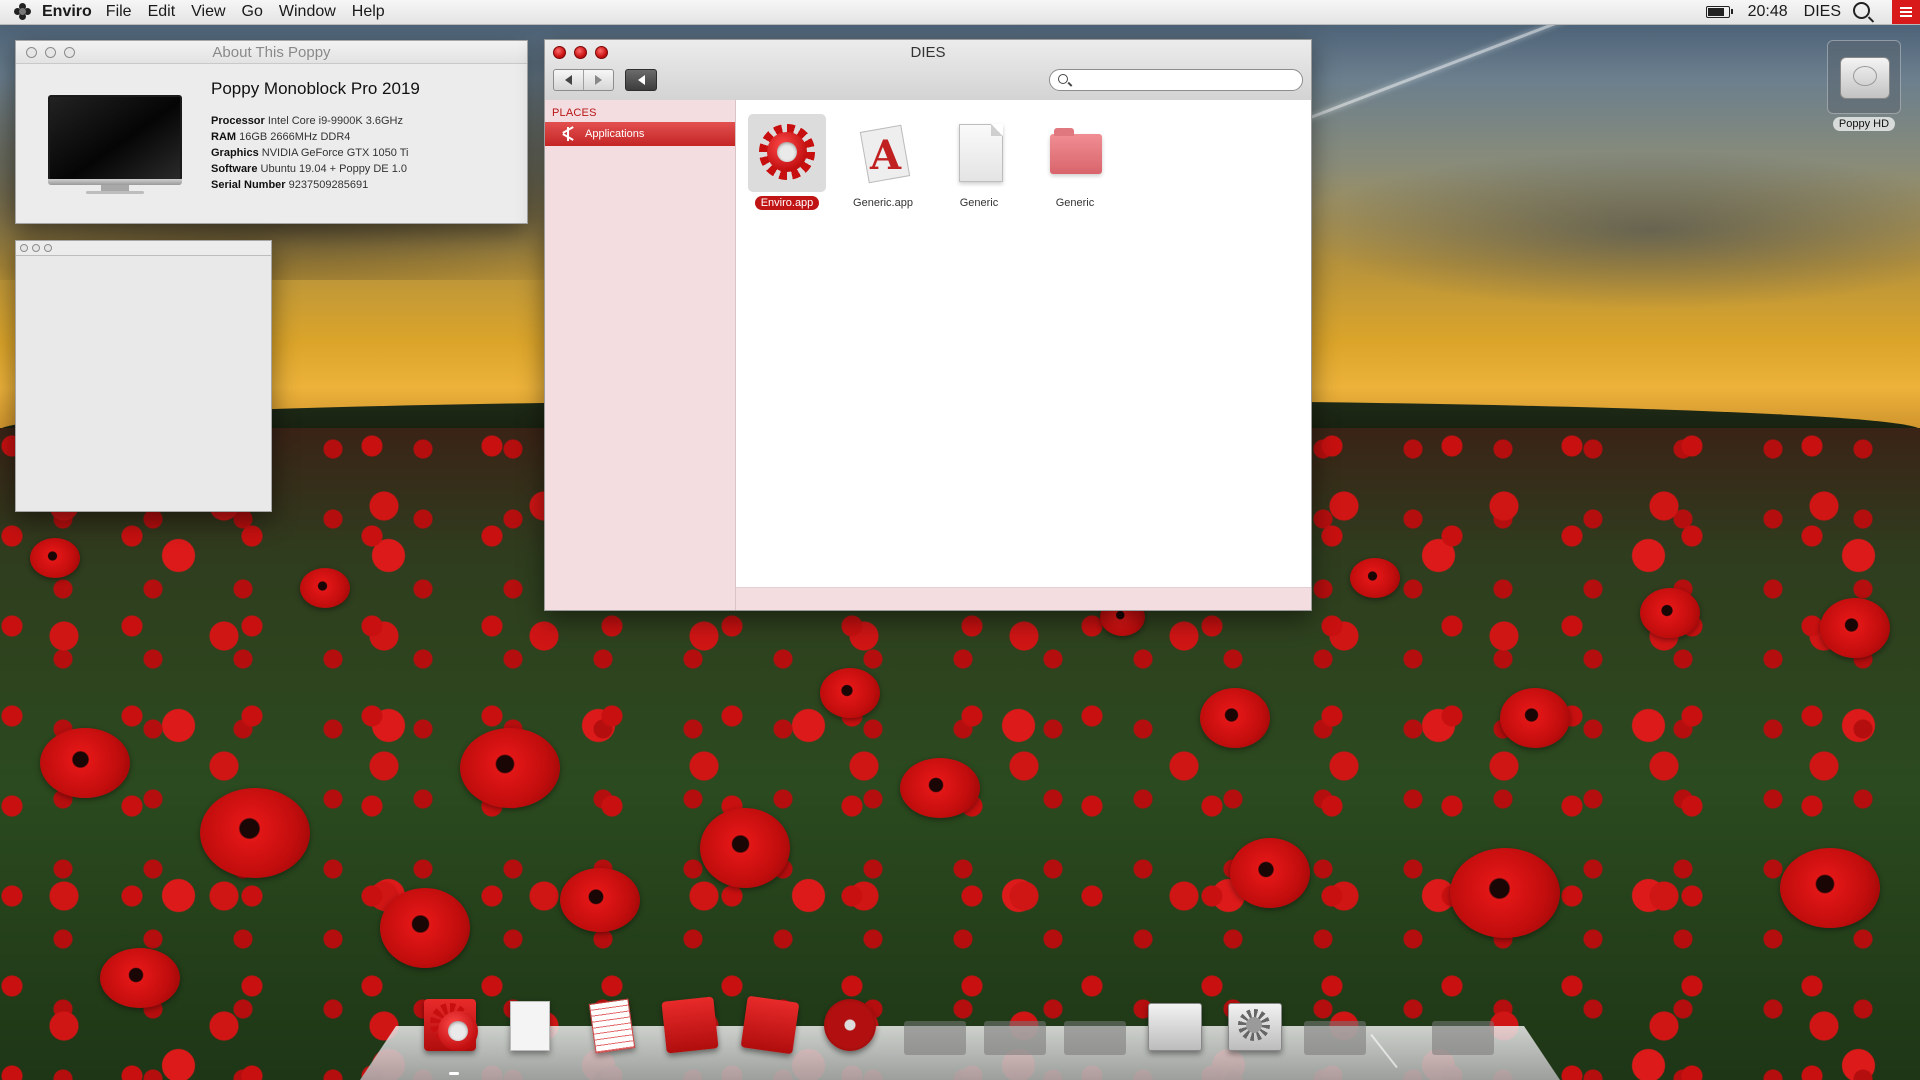 The image size is (1920, 1080). What do you see at coordinates (886, 155) in the screenshot?
I see `app-a-glyph: A` at bounding box center [886, 155].